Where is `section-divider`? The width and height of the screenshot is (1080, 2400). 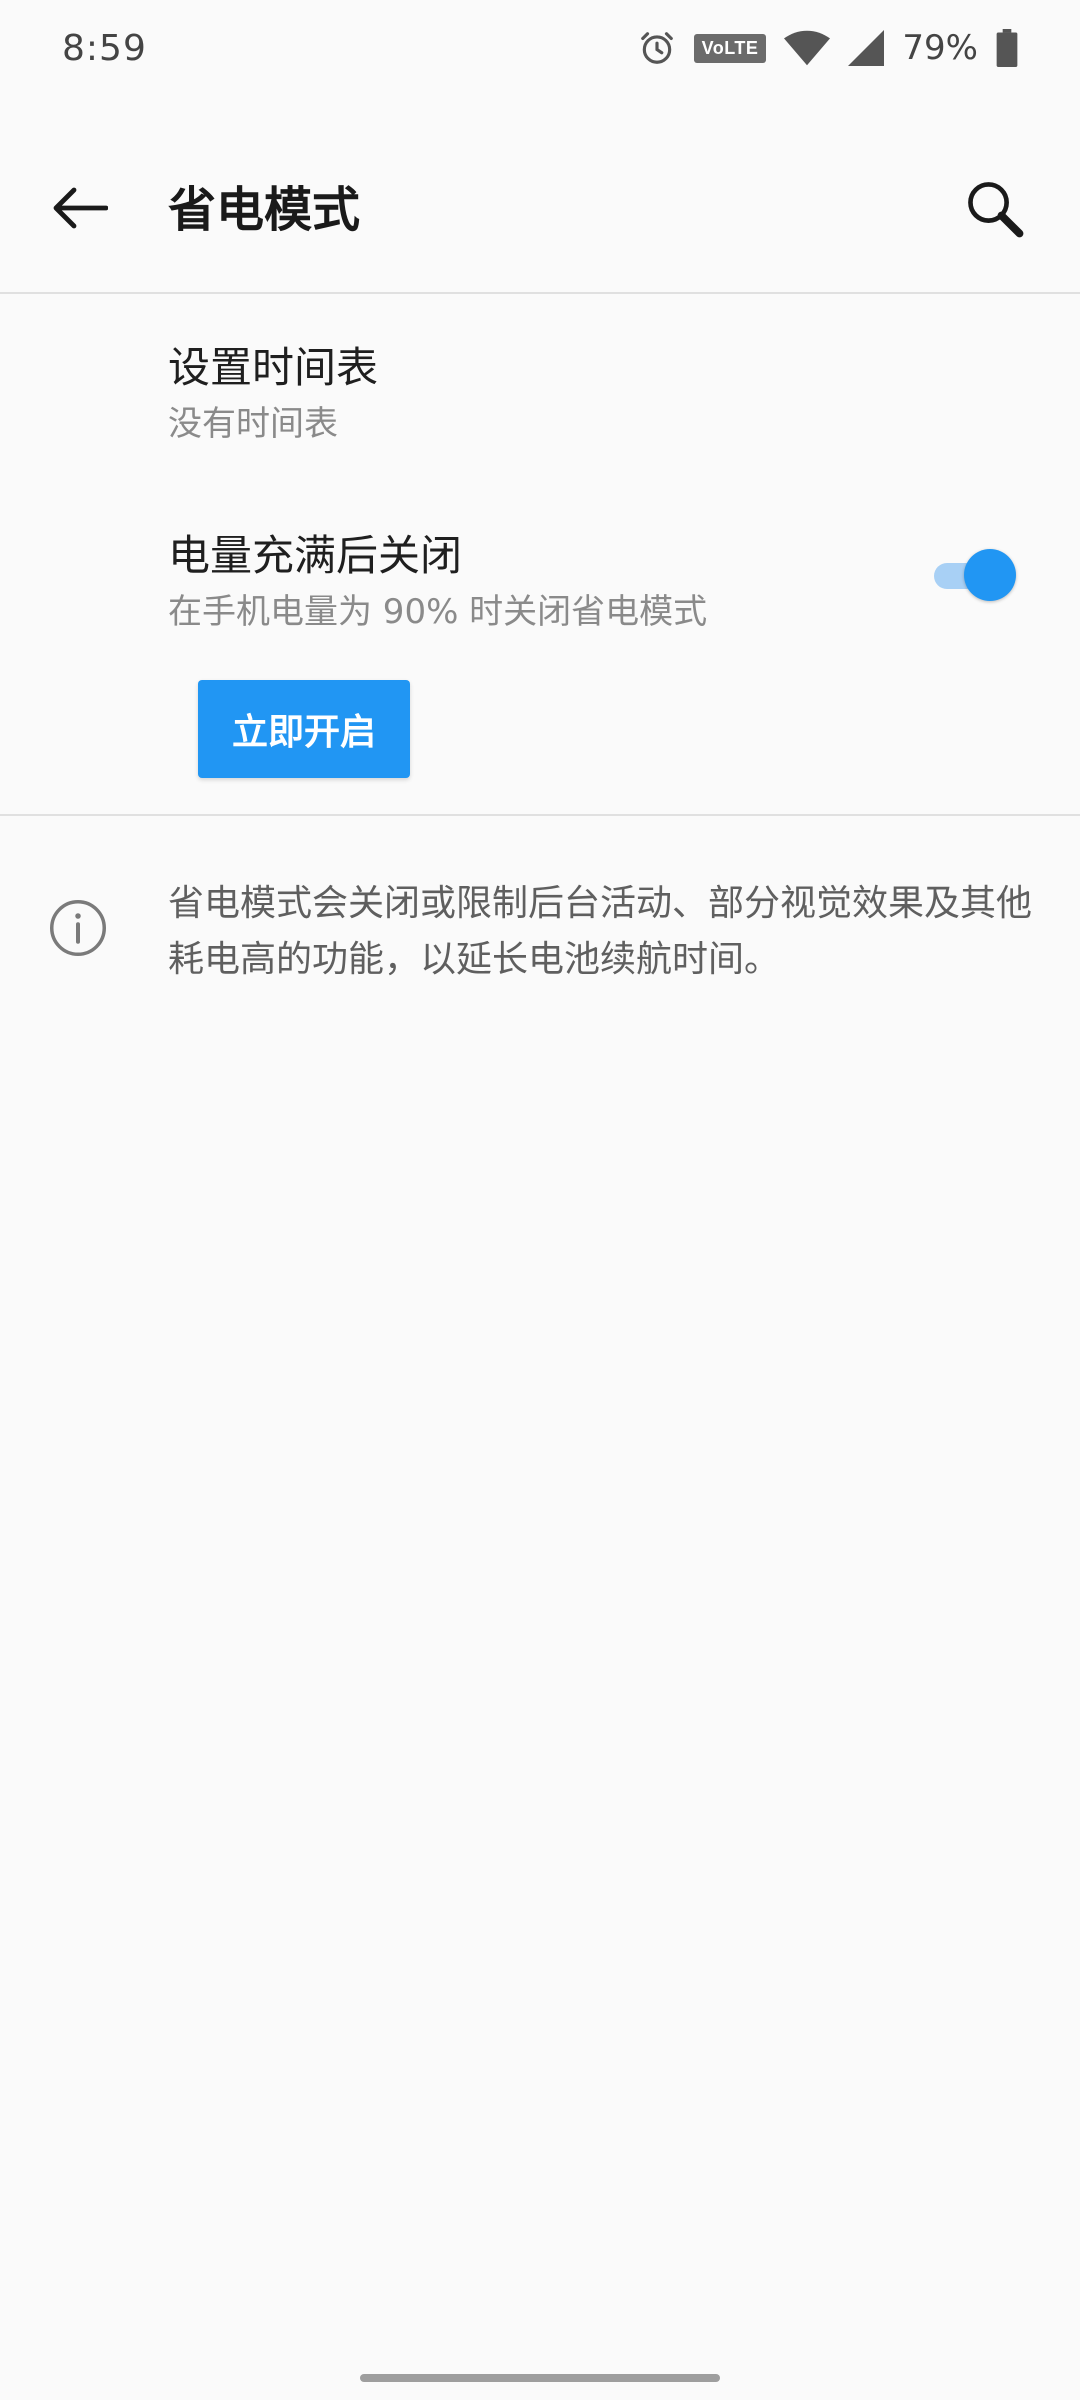
section-divider is located at coordinates (540, 815).